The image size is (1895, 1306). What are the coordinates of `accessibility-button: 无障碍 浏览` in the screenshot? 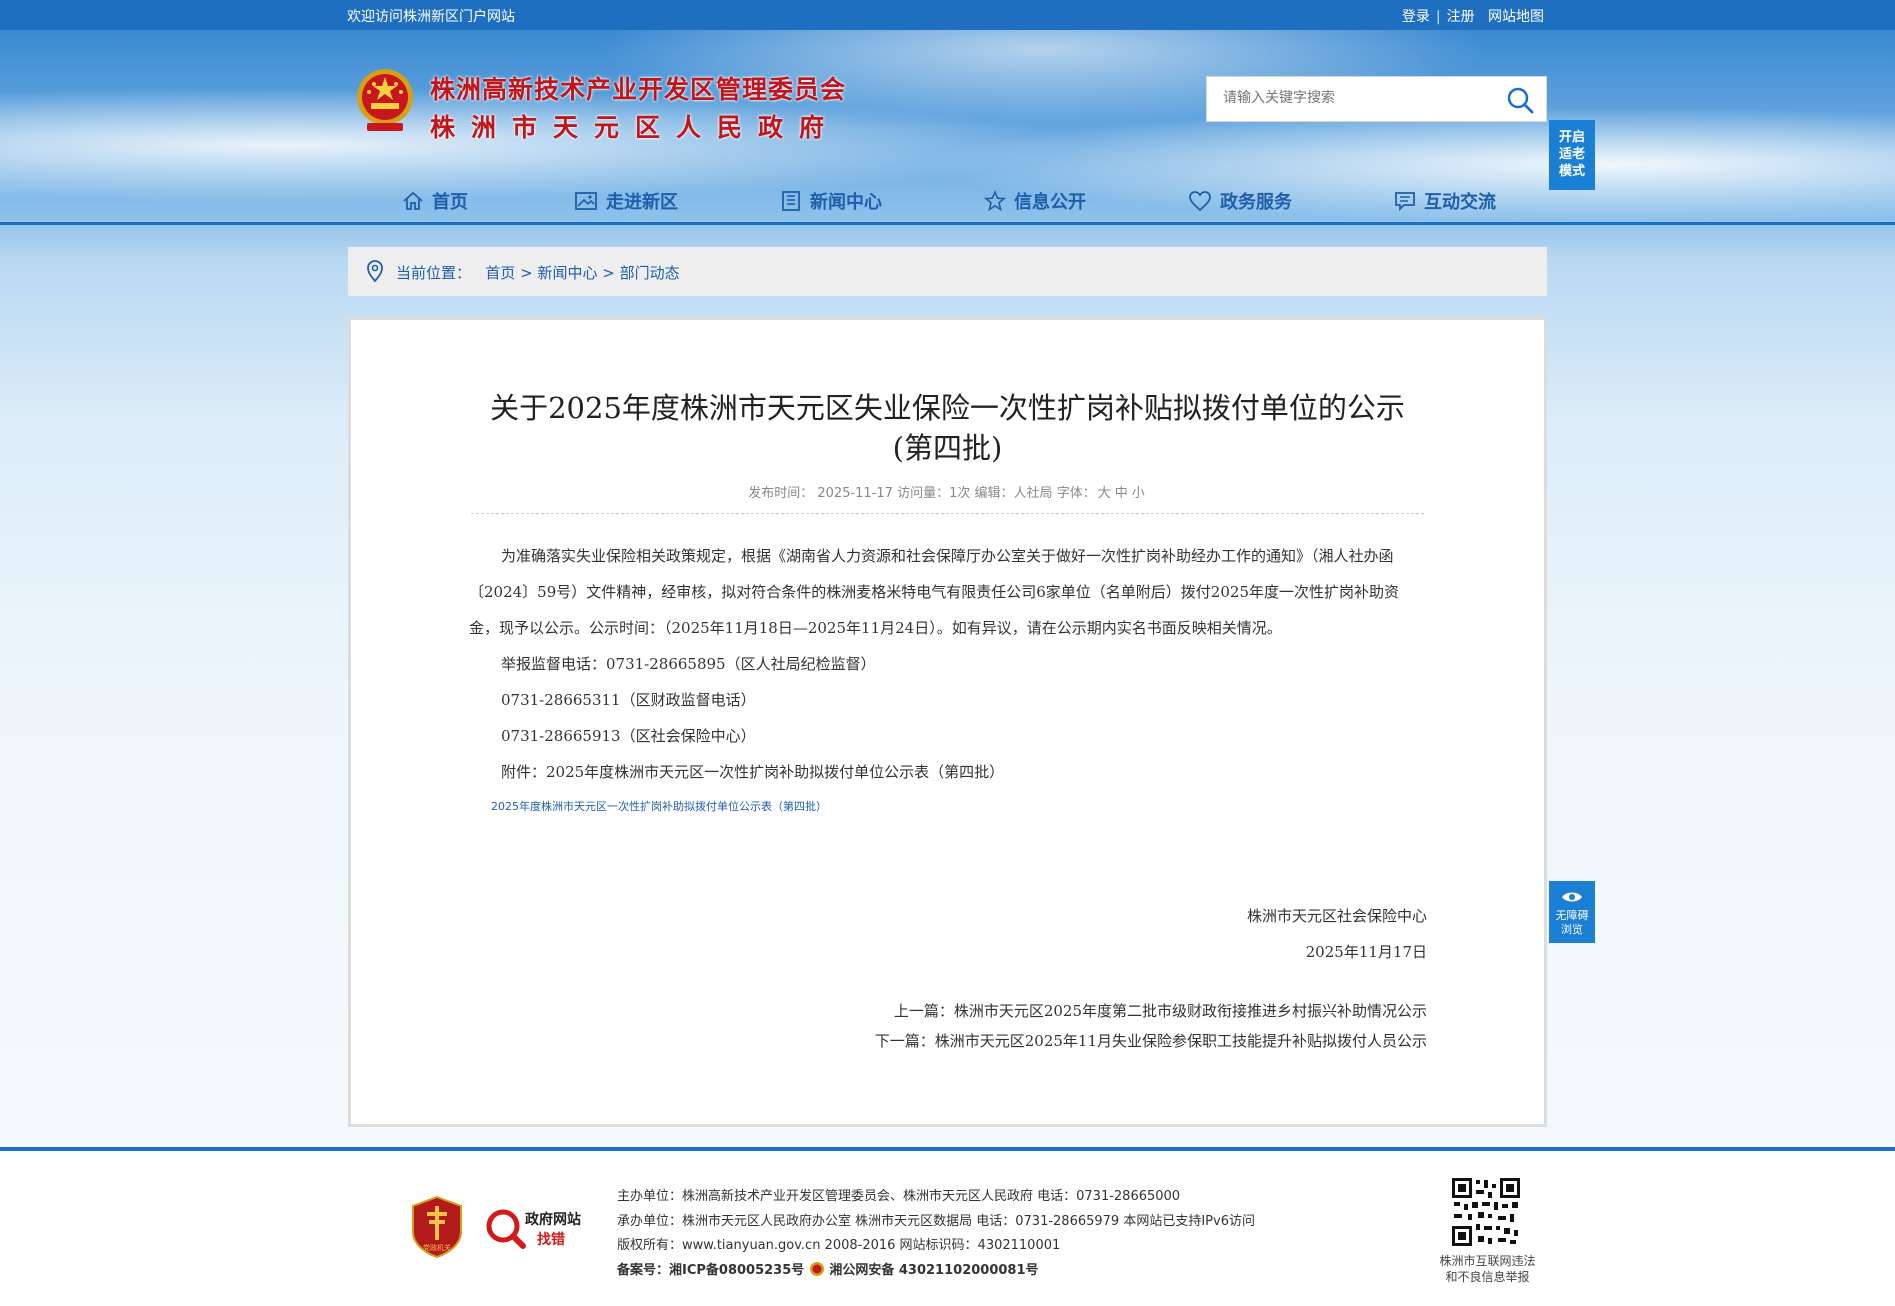 It's located at (1572, 912).